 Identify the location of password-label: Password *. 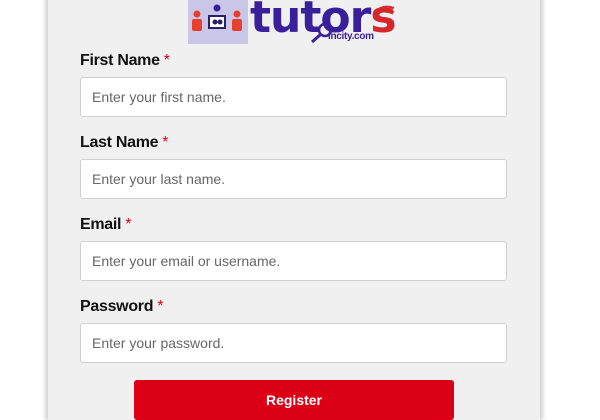
(121, 307).